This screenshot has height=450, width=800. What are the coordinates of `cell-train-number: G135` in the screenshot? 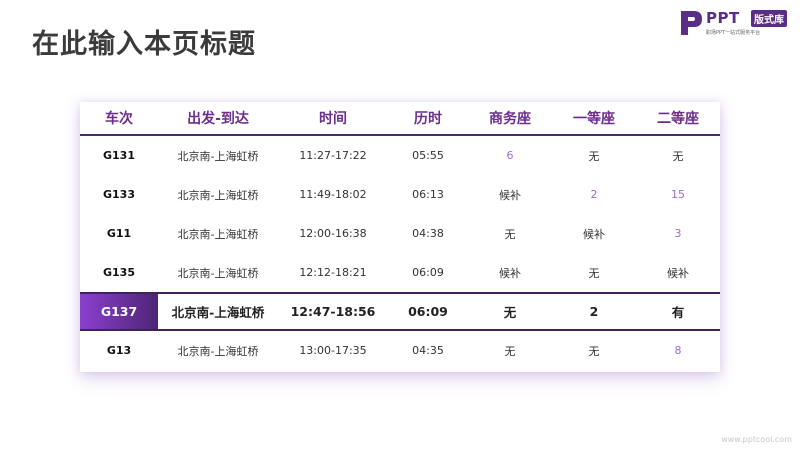 It's located at (119, 272).